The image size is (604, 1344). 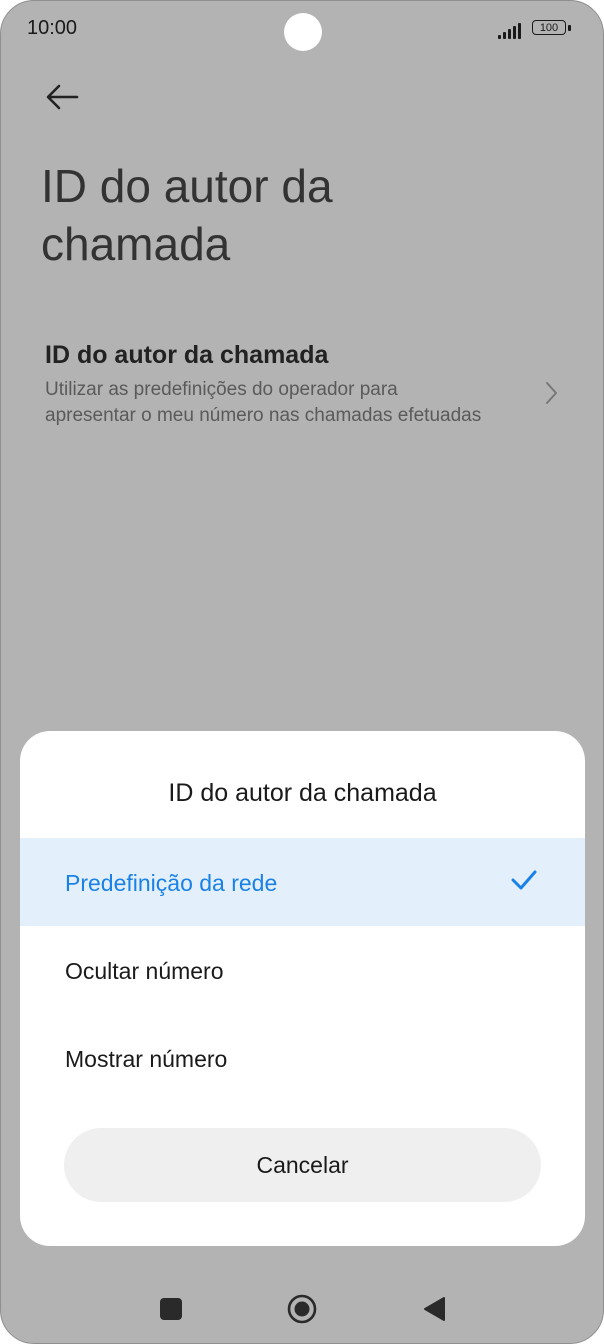 I want to click on cancel-button: Cancelar, so click(x=302, y=1165).